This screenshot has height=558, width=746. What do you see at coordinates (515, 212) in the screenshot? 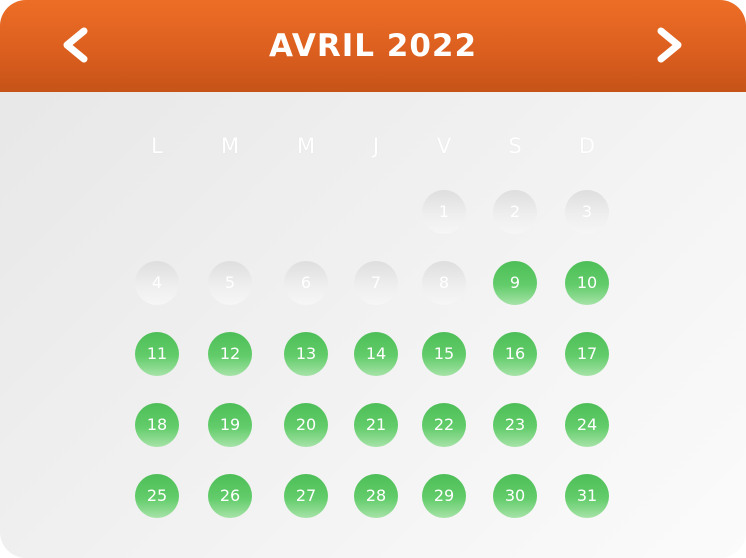
I see `day-2: 2` at bounding box center [515, 212].